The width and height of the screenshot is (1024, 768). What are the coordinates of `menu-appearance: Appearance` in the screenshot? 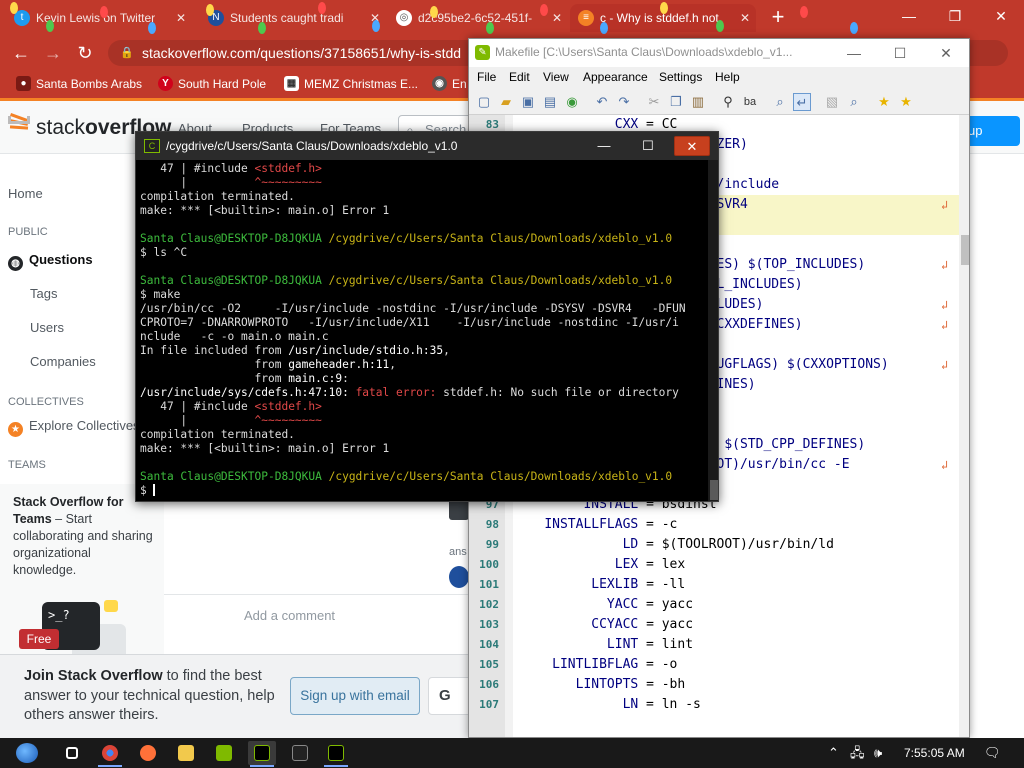 It's located at (615, 77).